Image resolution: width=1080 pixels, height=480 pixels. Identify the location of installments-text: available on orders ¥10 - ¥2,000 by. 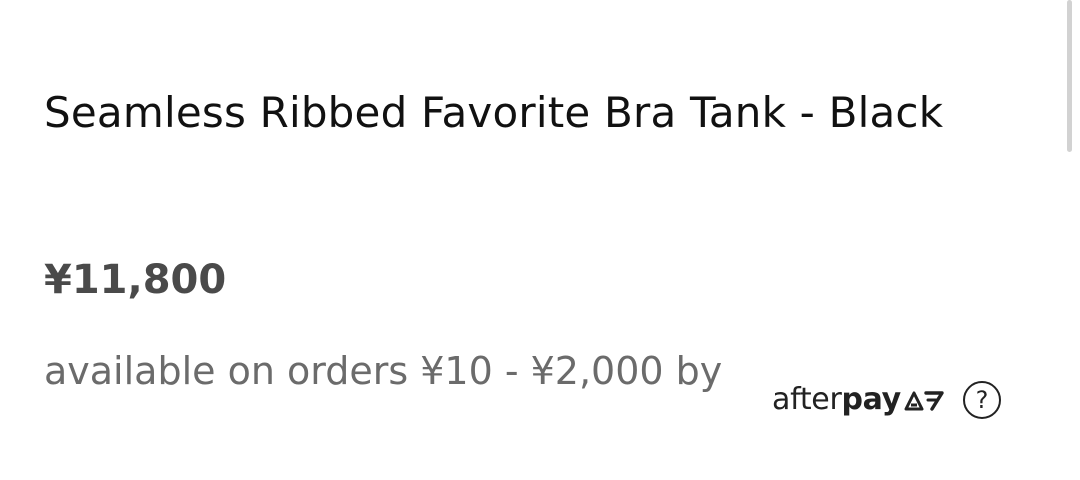
(383, 371).